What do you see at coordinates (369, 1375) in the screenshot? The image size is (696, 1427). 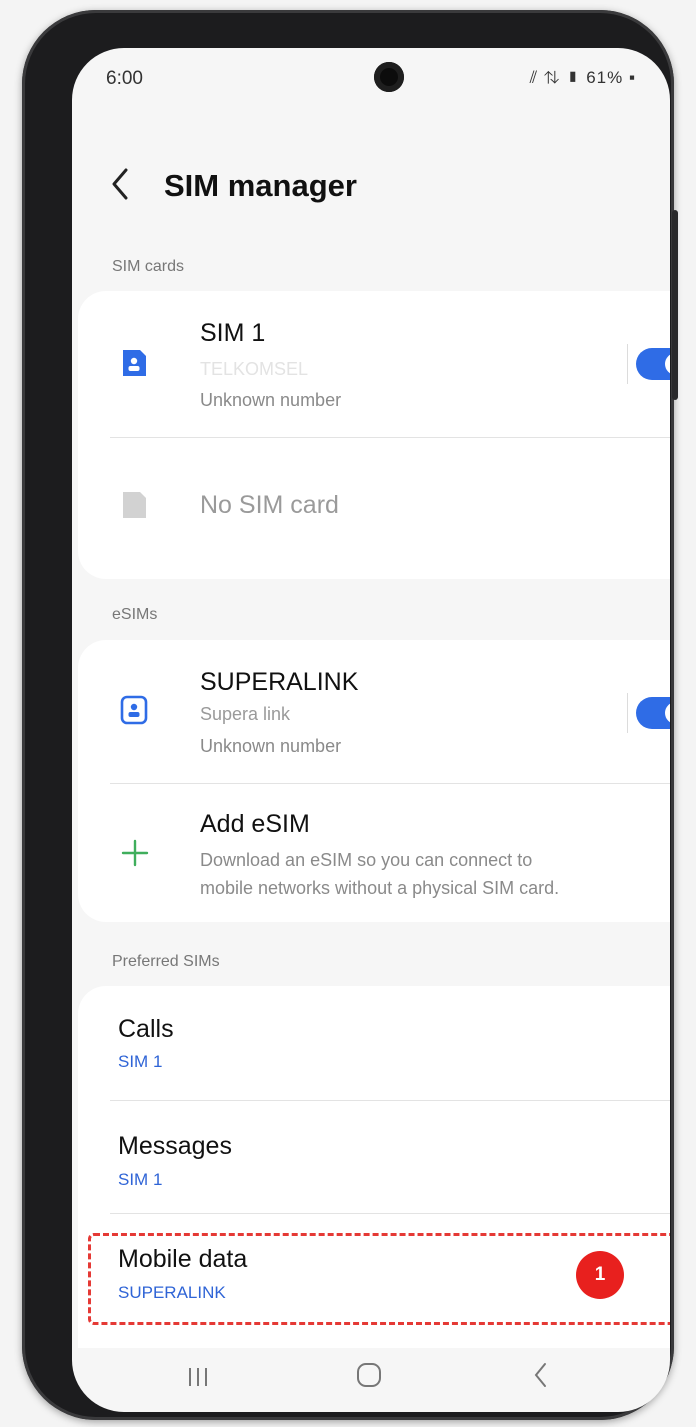 I see `home-icon` at bounding box center [369, 1375].